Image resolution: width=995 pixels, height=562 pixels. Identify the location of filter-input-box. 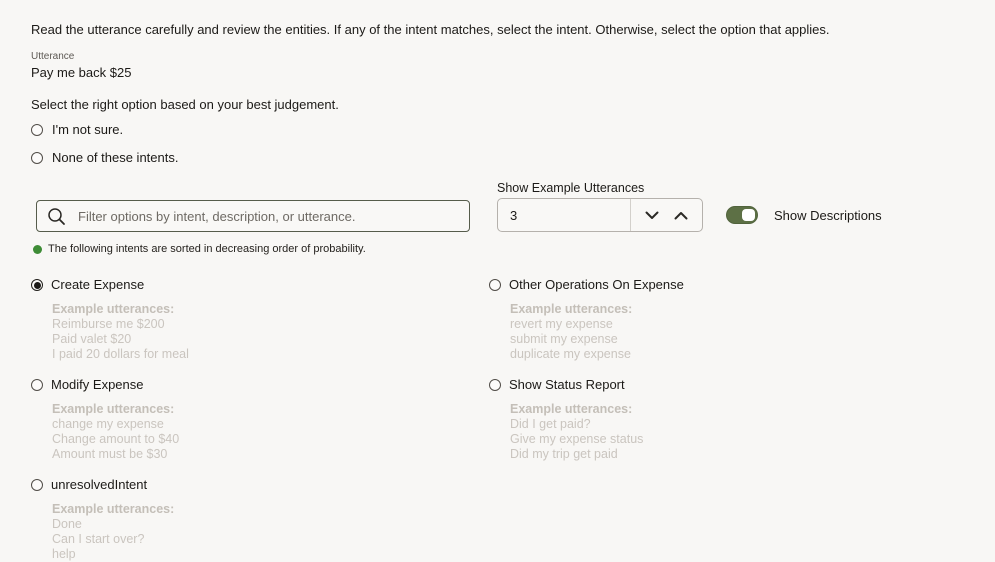
(253, 216).